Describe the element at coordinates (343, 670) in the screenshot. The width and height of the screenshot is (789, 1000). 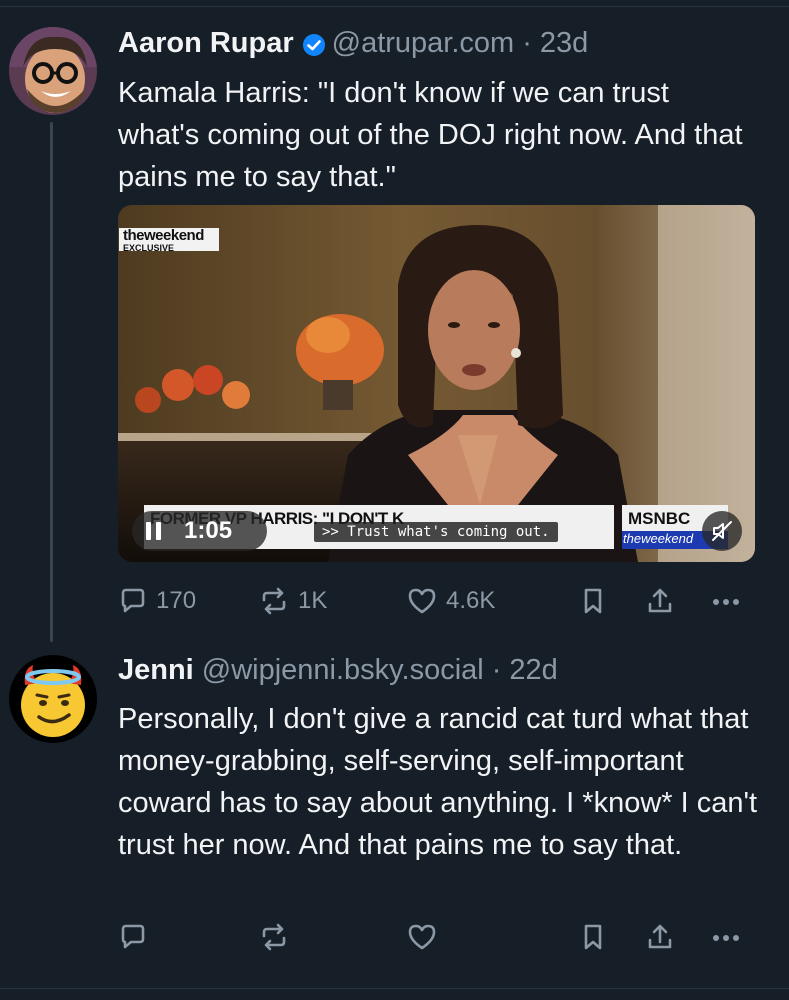
I see `author-handle: @wipjenni.bsky.social` at that location.